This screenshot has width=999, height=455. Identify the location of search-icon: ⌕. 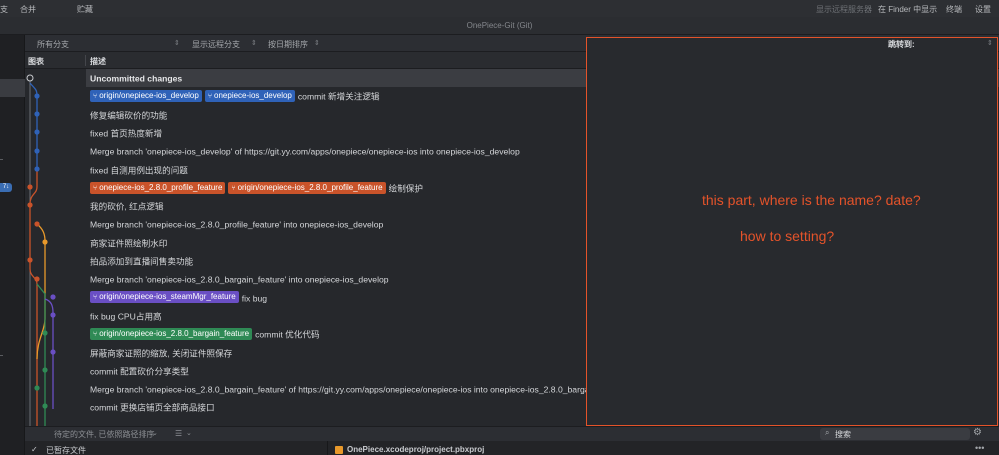
(827, 432).